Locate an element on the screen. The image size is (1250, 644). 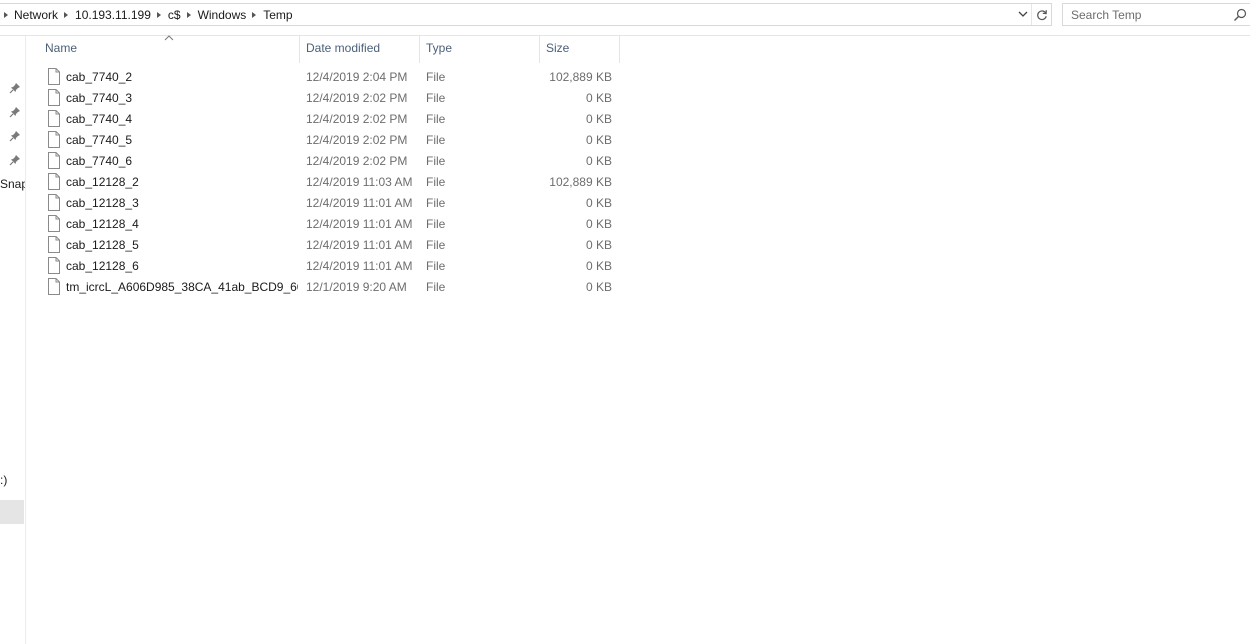
address-bar: Network 10.193.11.199 c$ Windows Temp is located at coordinates (526, 14).